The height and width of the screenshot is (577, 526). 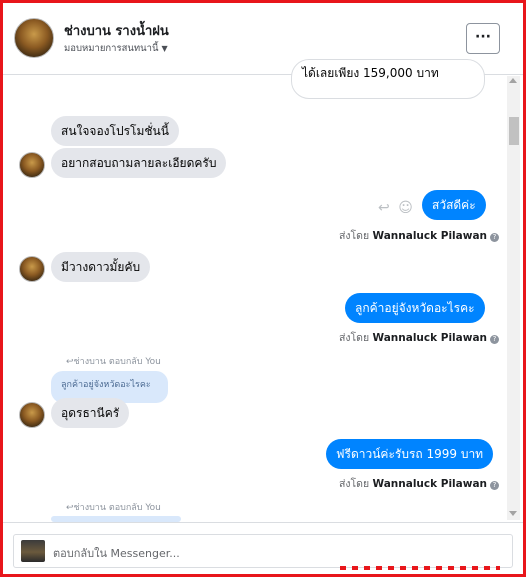 I want to click on incoming-message: สนใจจองโปรโมชั่นนี้, so click(x=115, y=131).